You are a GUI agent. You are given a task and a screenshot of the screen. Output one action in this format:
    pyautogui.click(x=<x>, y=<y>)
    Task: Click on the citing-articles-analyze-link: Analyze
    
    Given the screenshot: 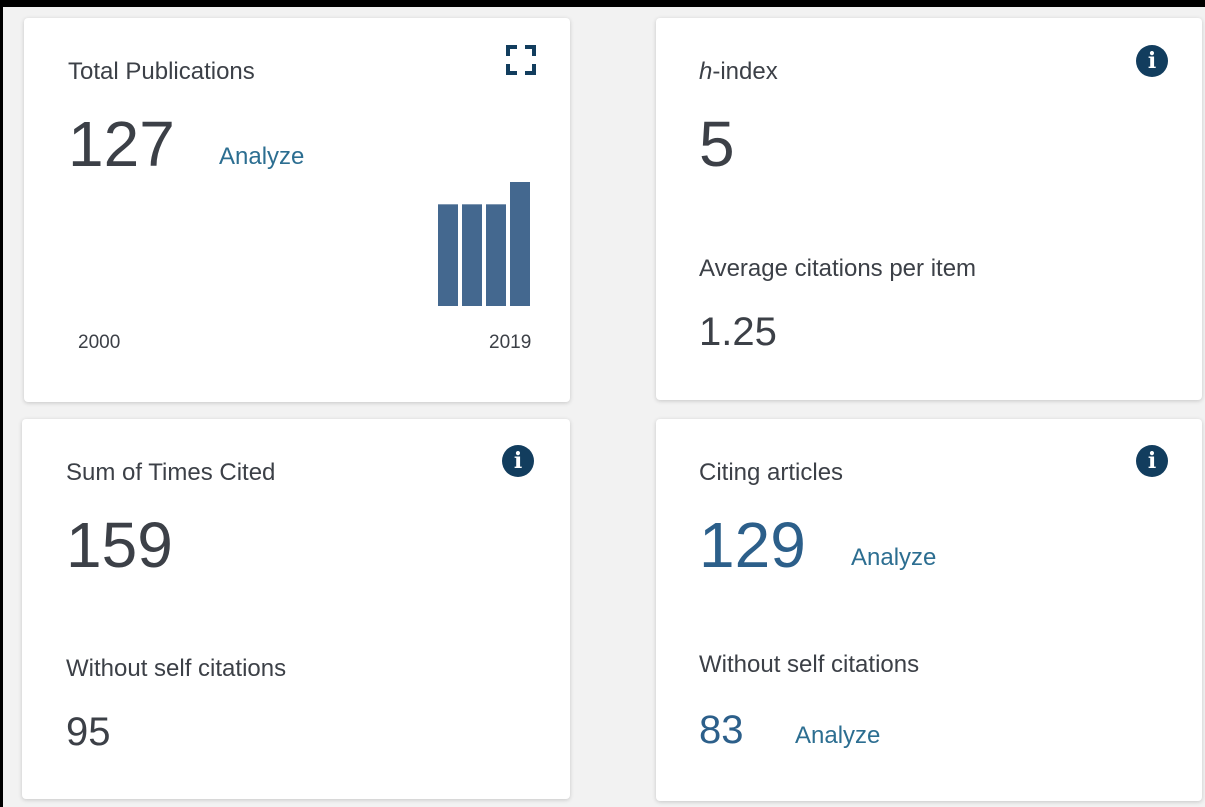 What is the action you would take?
    pyautogui.click(x=893, y=558)
    